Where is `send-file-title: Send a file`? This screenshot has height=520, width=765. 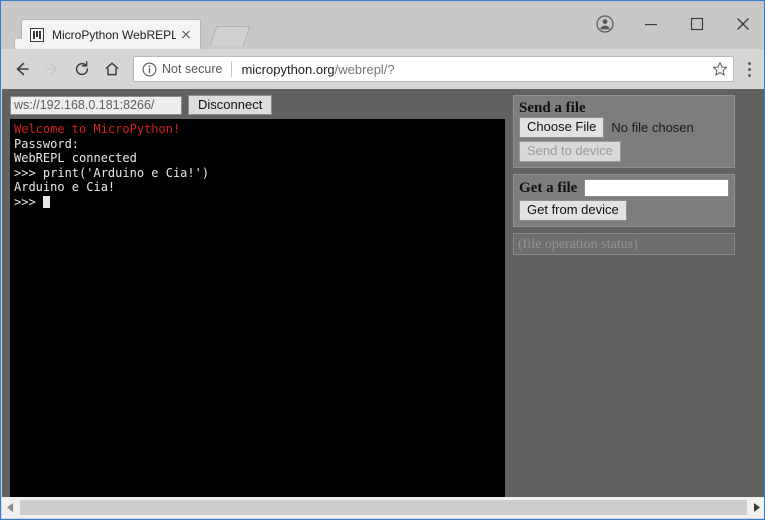
send-file-title: Send a file is located at coordinates (552, 108).